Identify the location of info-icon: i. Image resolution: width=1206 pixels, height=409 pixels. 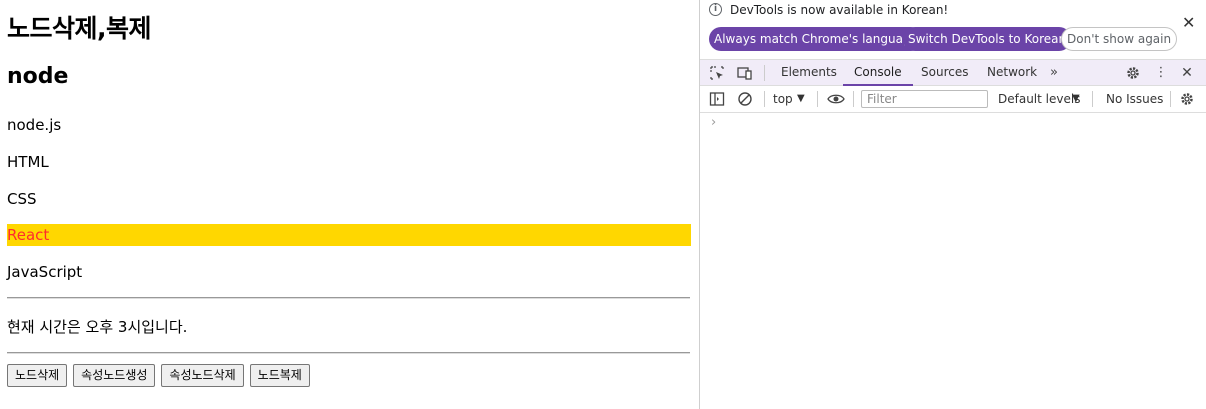
(715, 9).